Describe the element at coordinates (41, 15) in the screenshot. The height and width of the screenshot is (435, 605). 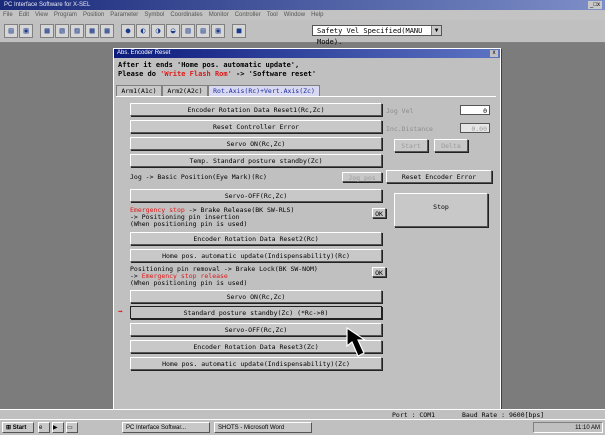
I see `menu-item-view: View` at that location.